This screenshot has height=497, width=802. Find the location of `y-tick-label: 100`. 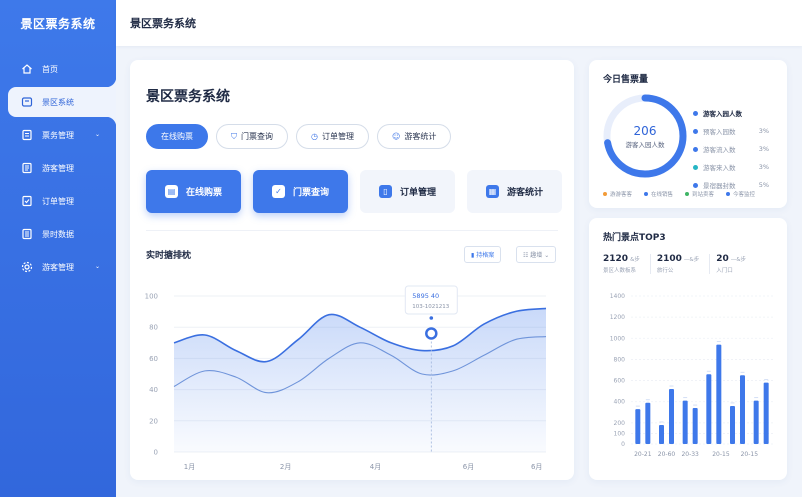

y-tick-label: 100 is located at coordinates (151, 297).